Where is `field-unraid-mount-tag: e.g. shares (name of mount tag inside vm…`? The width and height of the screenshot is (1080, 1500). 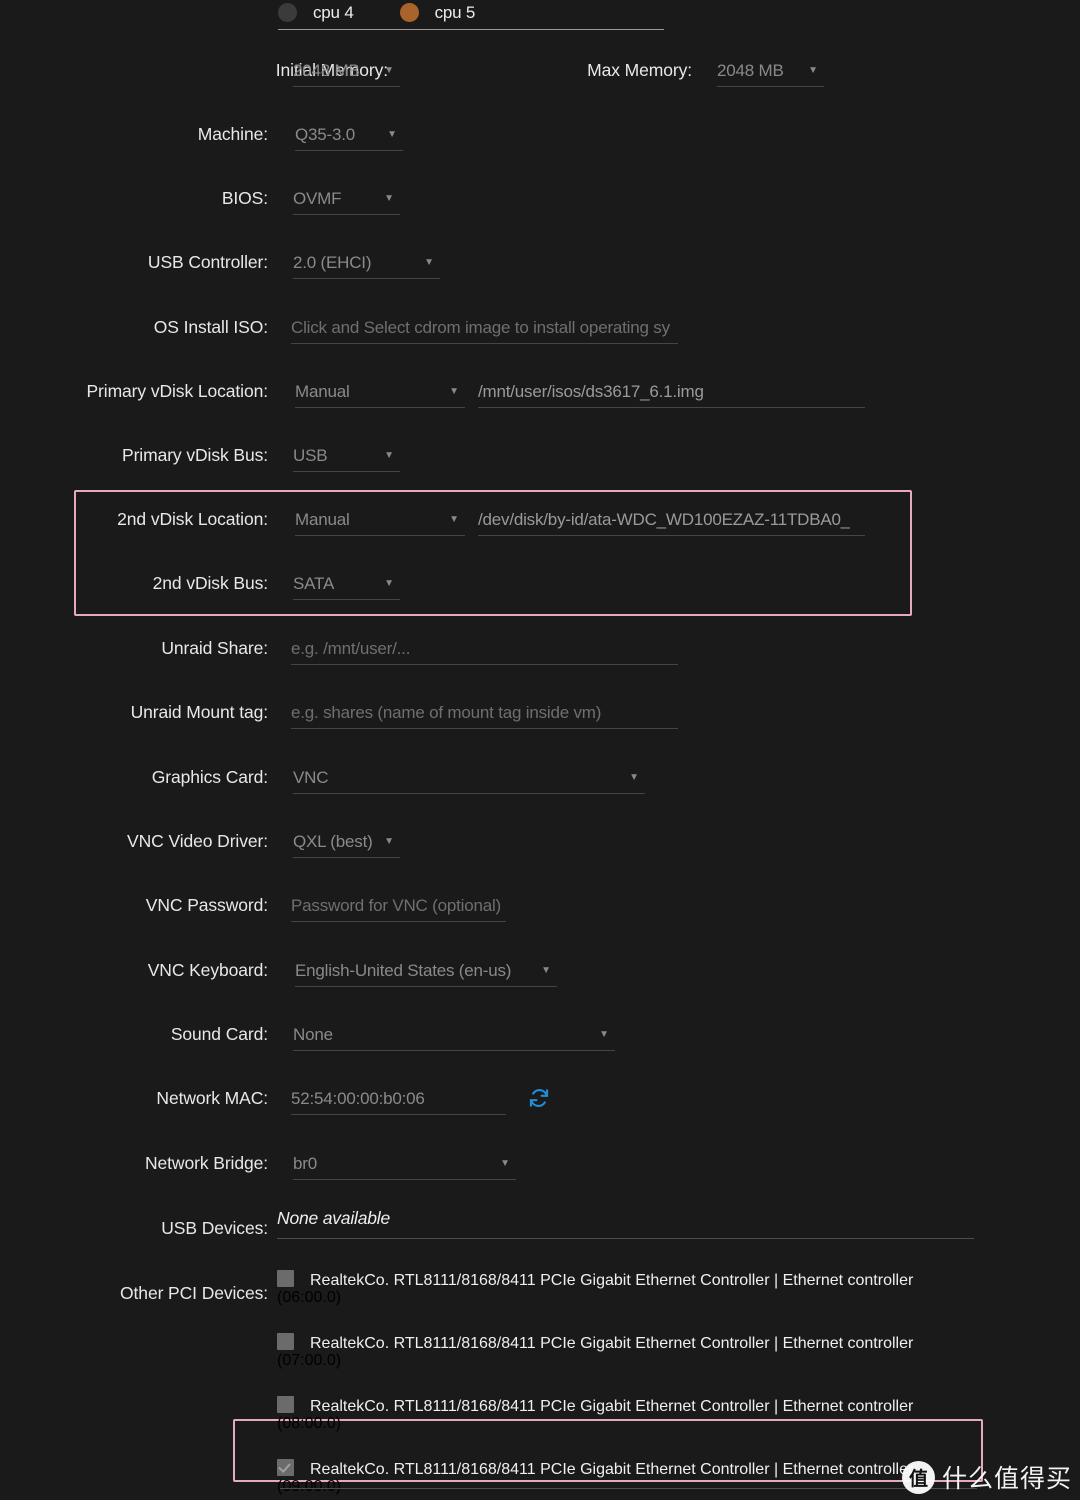 field-unraid-mount-tag: e.g. shares (name of mount tag inside vm… is located at coordinates (484, 713).